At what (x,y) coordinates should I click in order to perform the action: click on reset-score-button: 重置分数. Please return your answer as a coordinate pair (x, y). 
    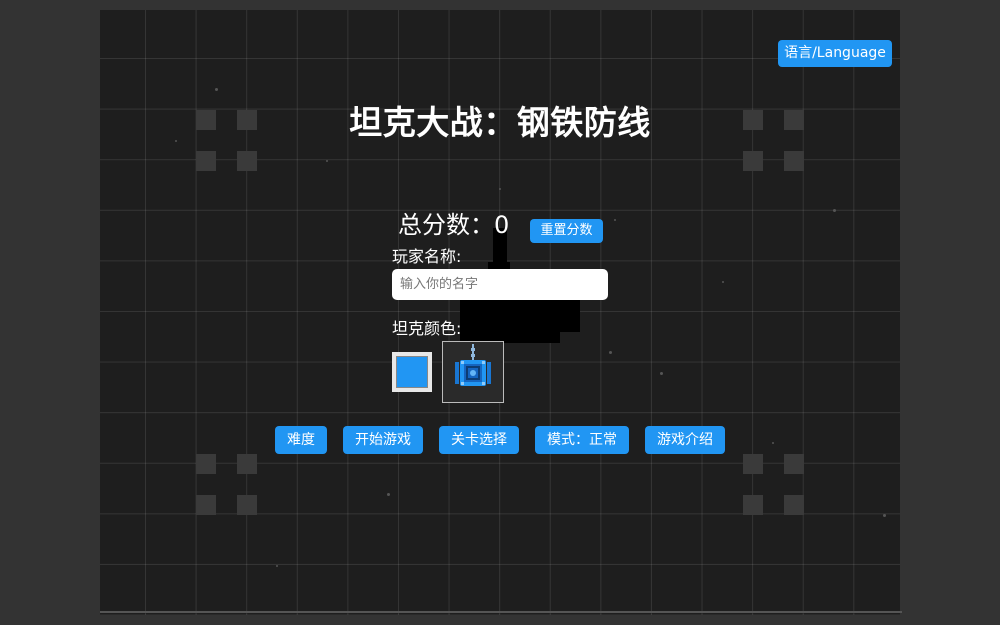
    Looking at the image, I should click on (566, 231).